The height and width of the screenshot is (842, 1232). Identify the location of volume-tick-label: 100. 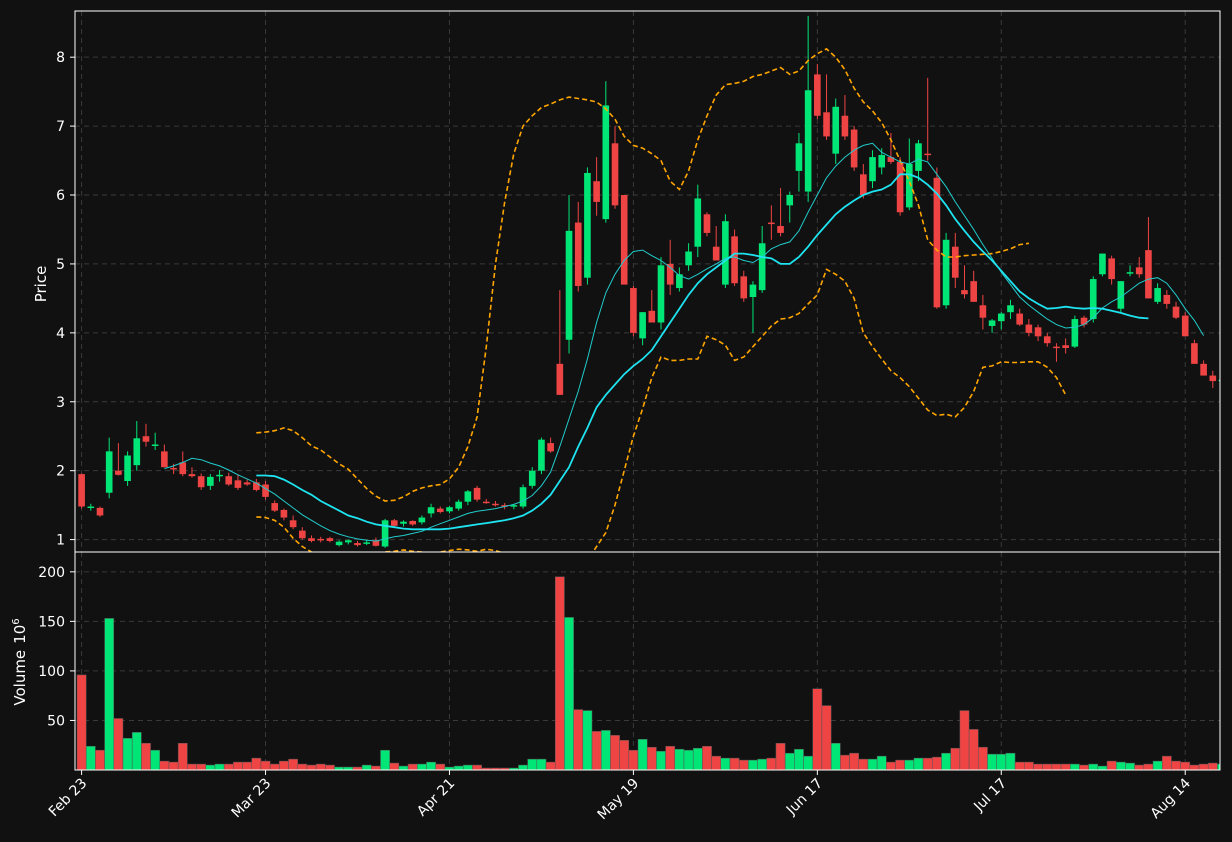
(51, 672).